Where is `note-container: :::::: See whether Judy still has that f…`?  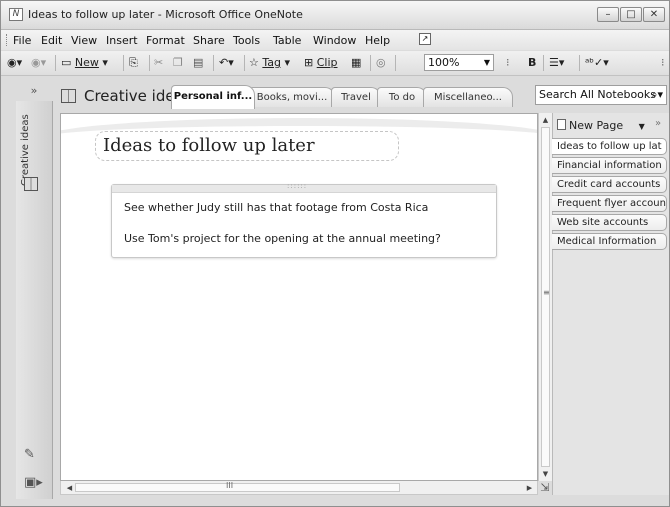 note-container: :::::: See whether Judy still has that f… is located at coordinates (304, 220).